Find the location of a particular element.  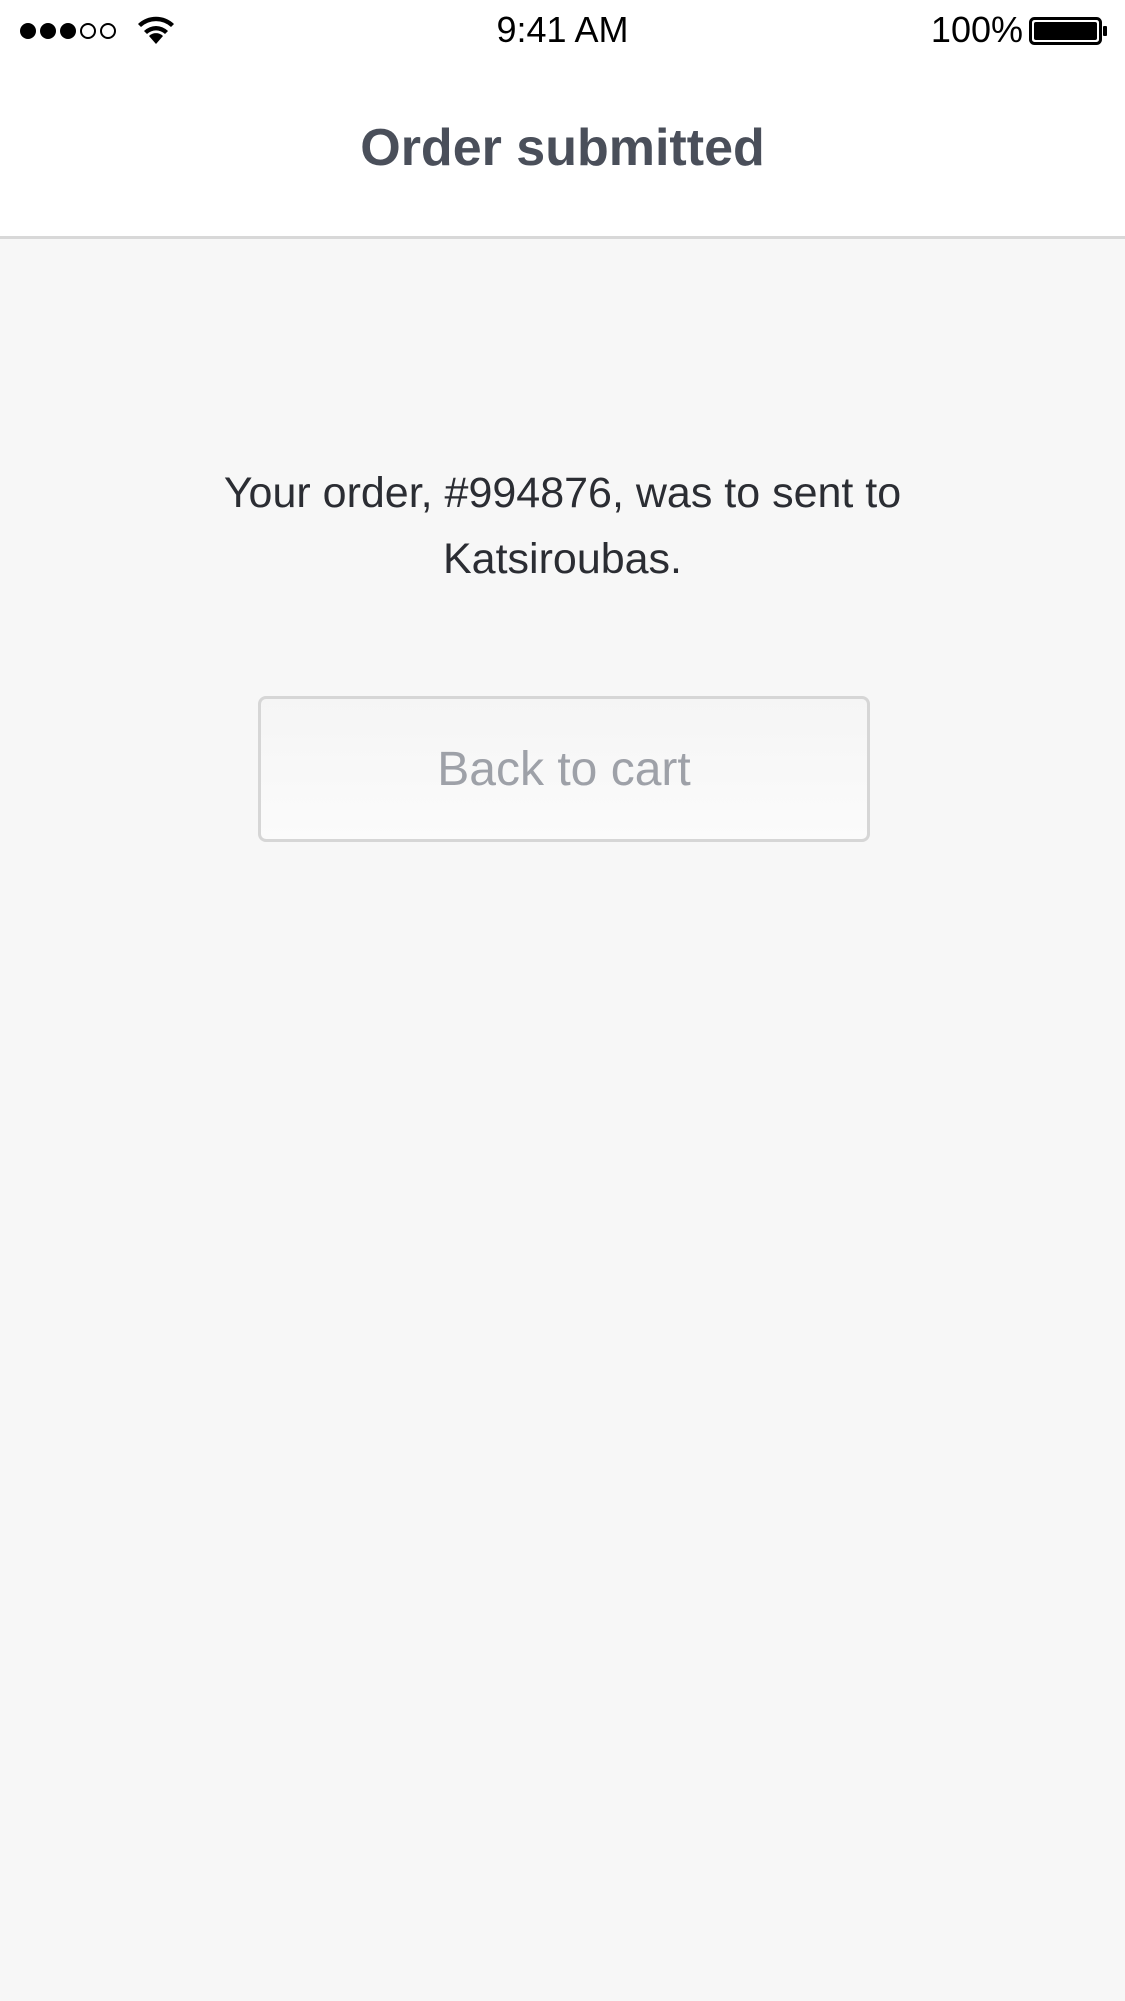

back-to-cart-button: Back to cart is located at coordinates (564, 769).